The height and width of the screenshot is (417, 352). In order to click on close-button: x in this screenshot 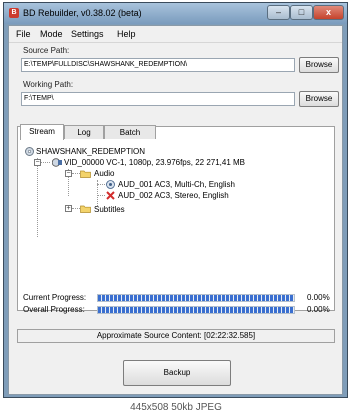, I will do `click(328, 12)`.